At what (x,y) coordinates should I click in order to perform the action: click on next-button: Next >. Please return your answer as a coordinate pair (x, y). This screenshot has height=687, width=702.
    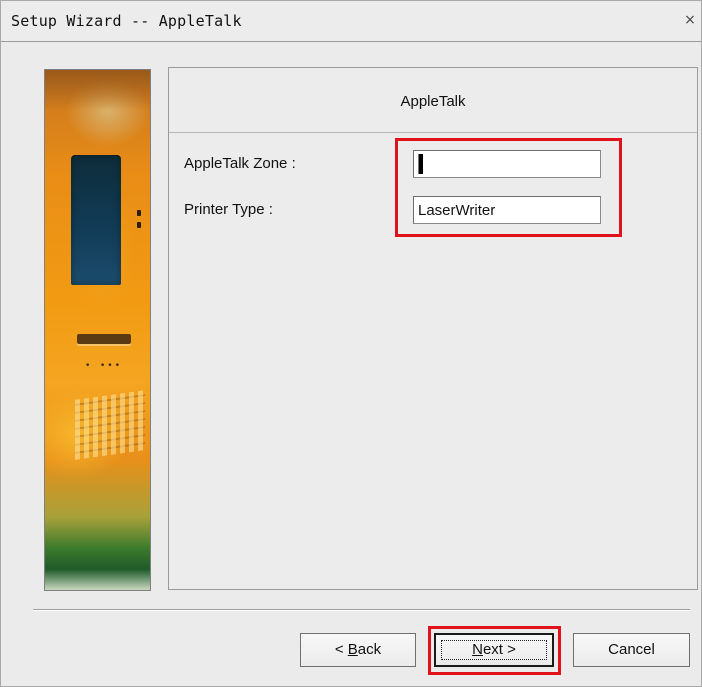
    Looking at the image, I should click on (494, 650).